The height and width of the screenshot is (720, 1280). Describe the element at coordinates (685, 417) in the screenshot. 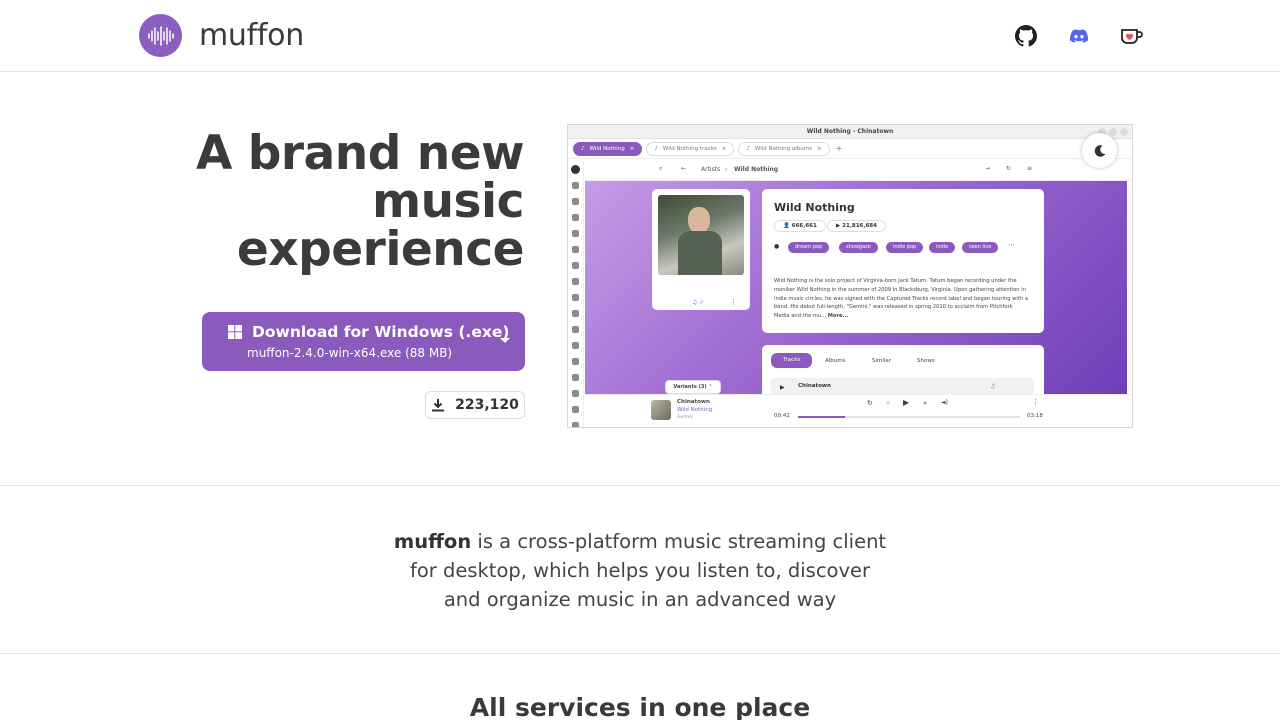

I see `player-album: Gemini` at that location.